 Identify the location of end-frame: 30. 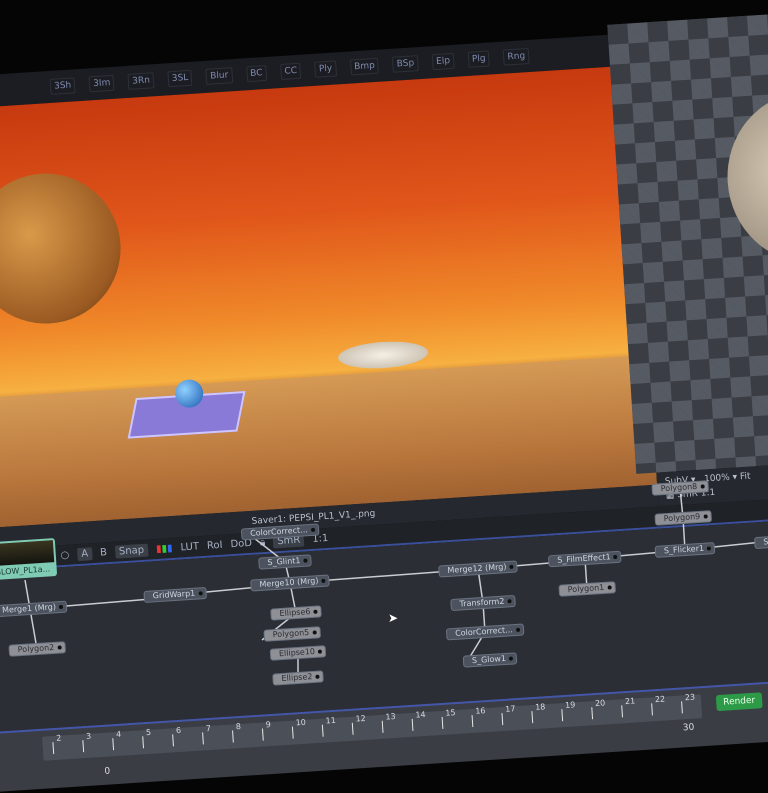
(689, 728).